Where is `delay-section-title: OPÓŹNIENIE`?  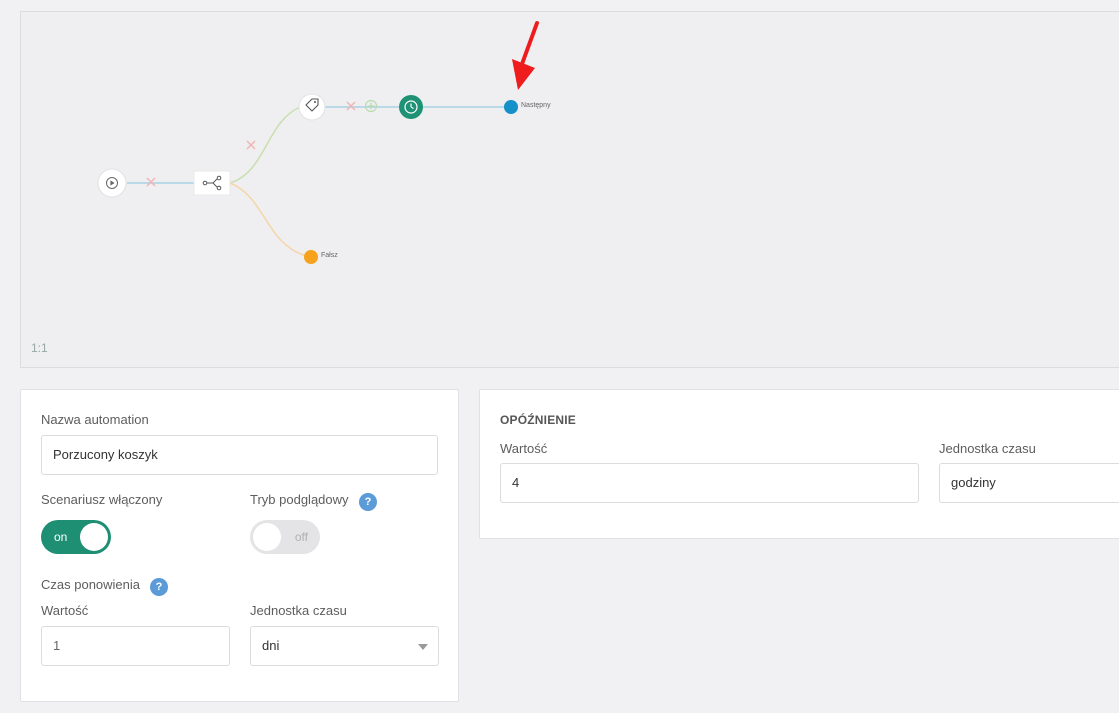 delay-section-title: OPÓŹNIENIE is located at coordinates (538, 420).